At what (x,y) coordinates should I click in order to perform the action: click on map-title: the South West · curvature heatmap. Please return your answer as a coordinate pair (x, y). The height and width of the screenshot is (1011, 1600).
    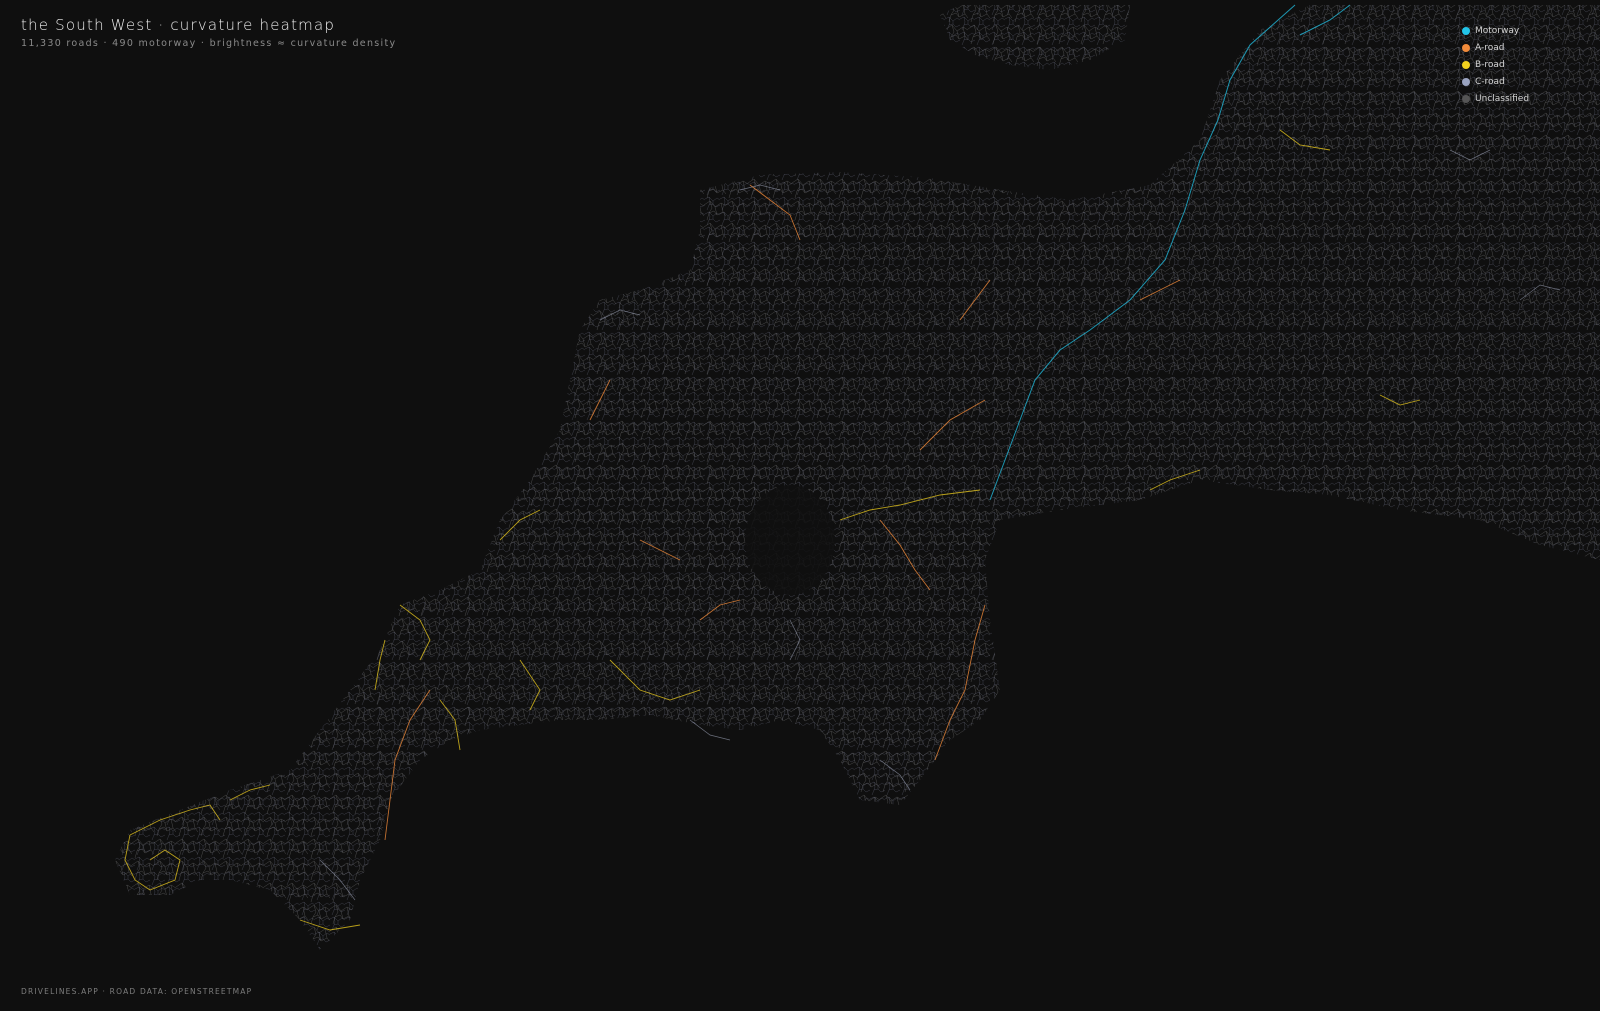
    Looking at the image, I should click on (178, 25).